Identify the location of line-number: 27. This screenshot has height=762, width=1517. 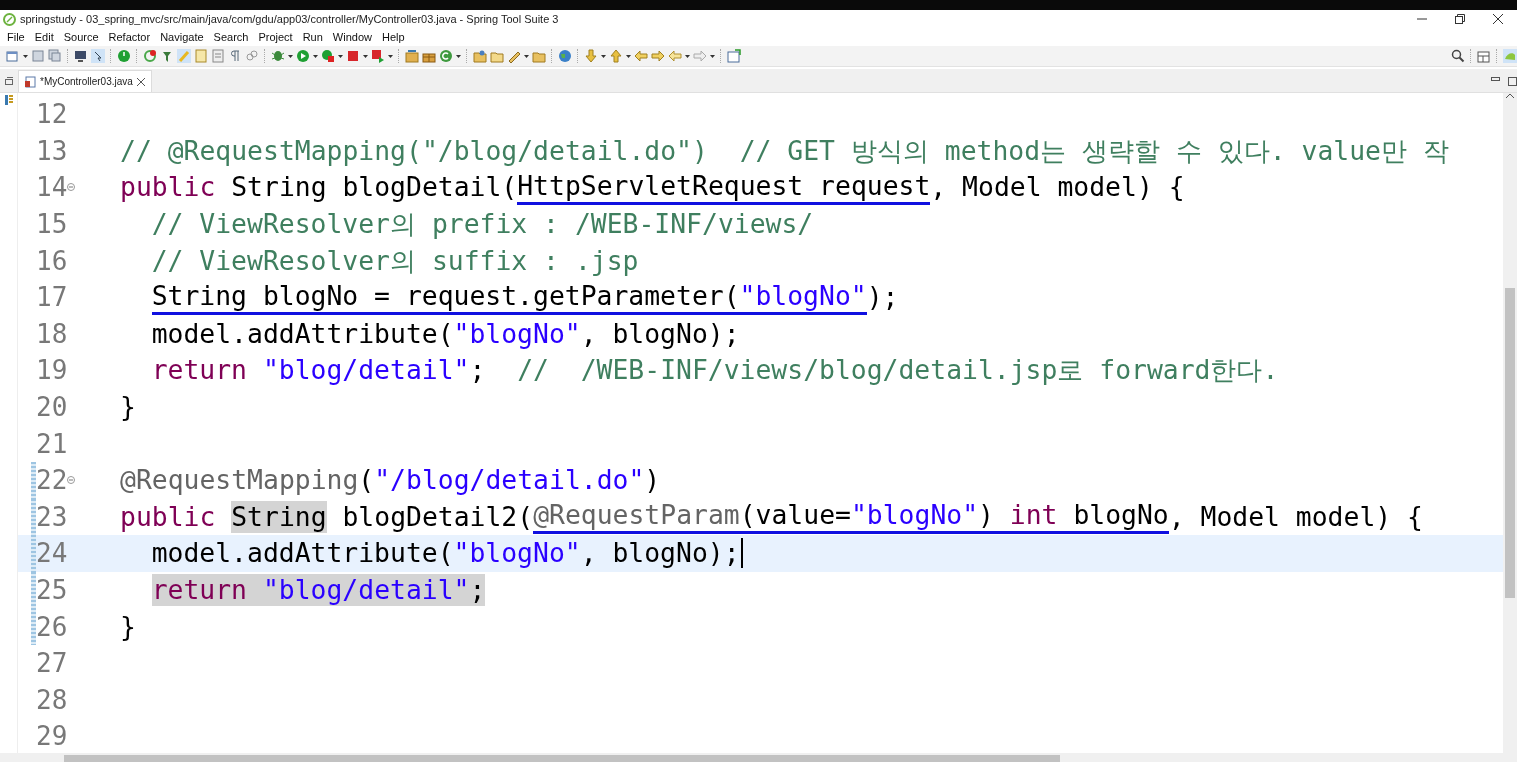
(52, 663).